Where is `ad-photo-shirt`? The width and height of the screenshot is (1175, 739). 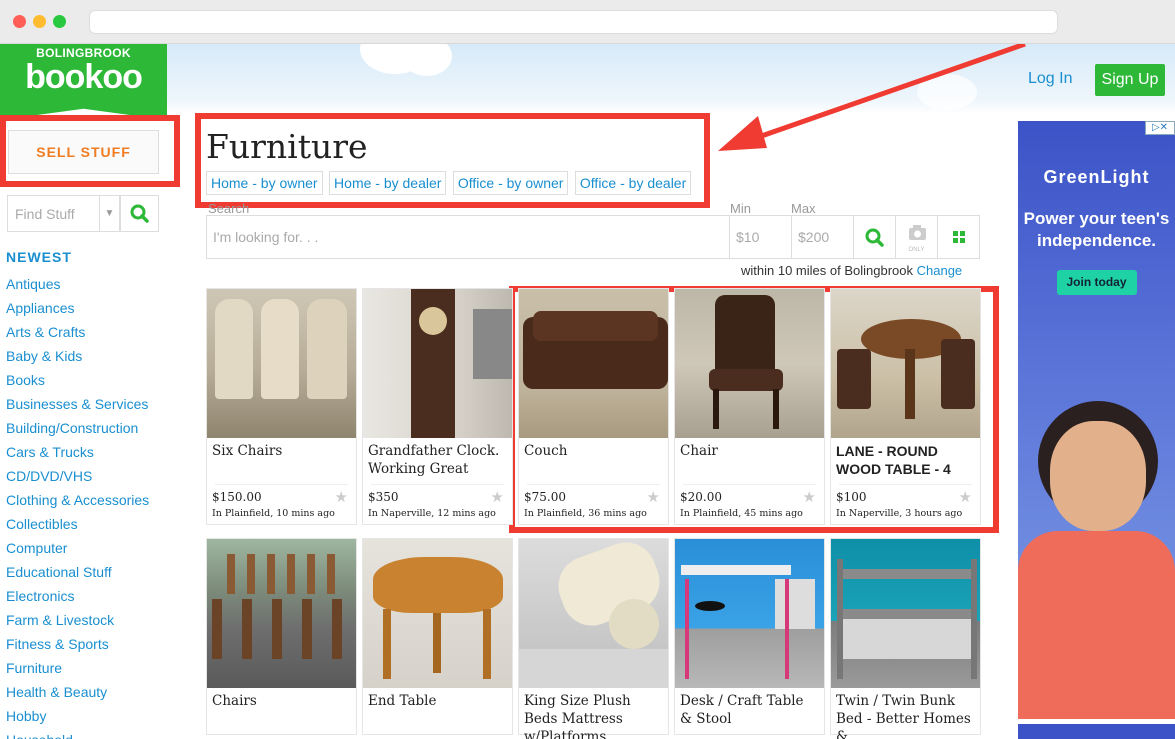
ad-photo-shirt is located at coordinates (1096, 625).